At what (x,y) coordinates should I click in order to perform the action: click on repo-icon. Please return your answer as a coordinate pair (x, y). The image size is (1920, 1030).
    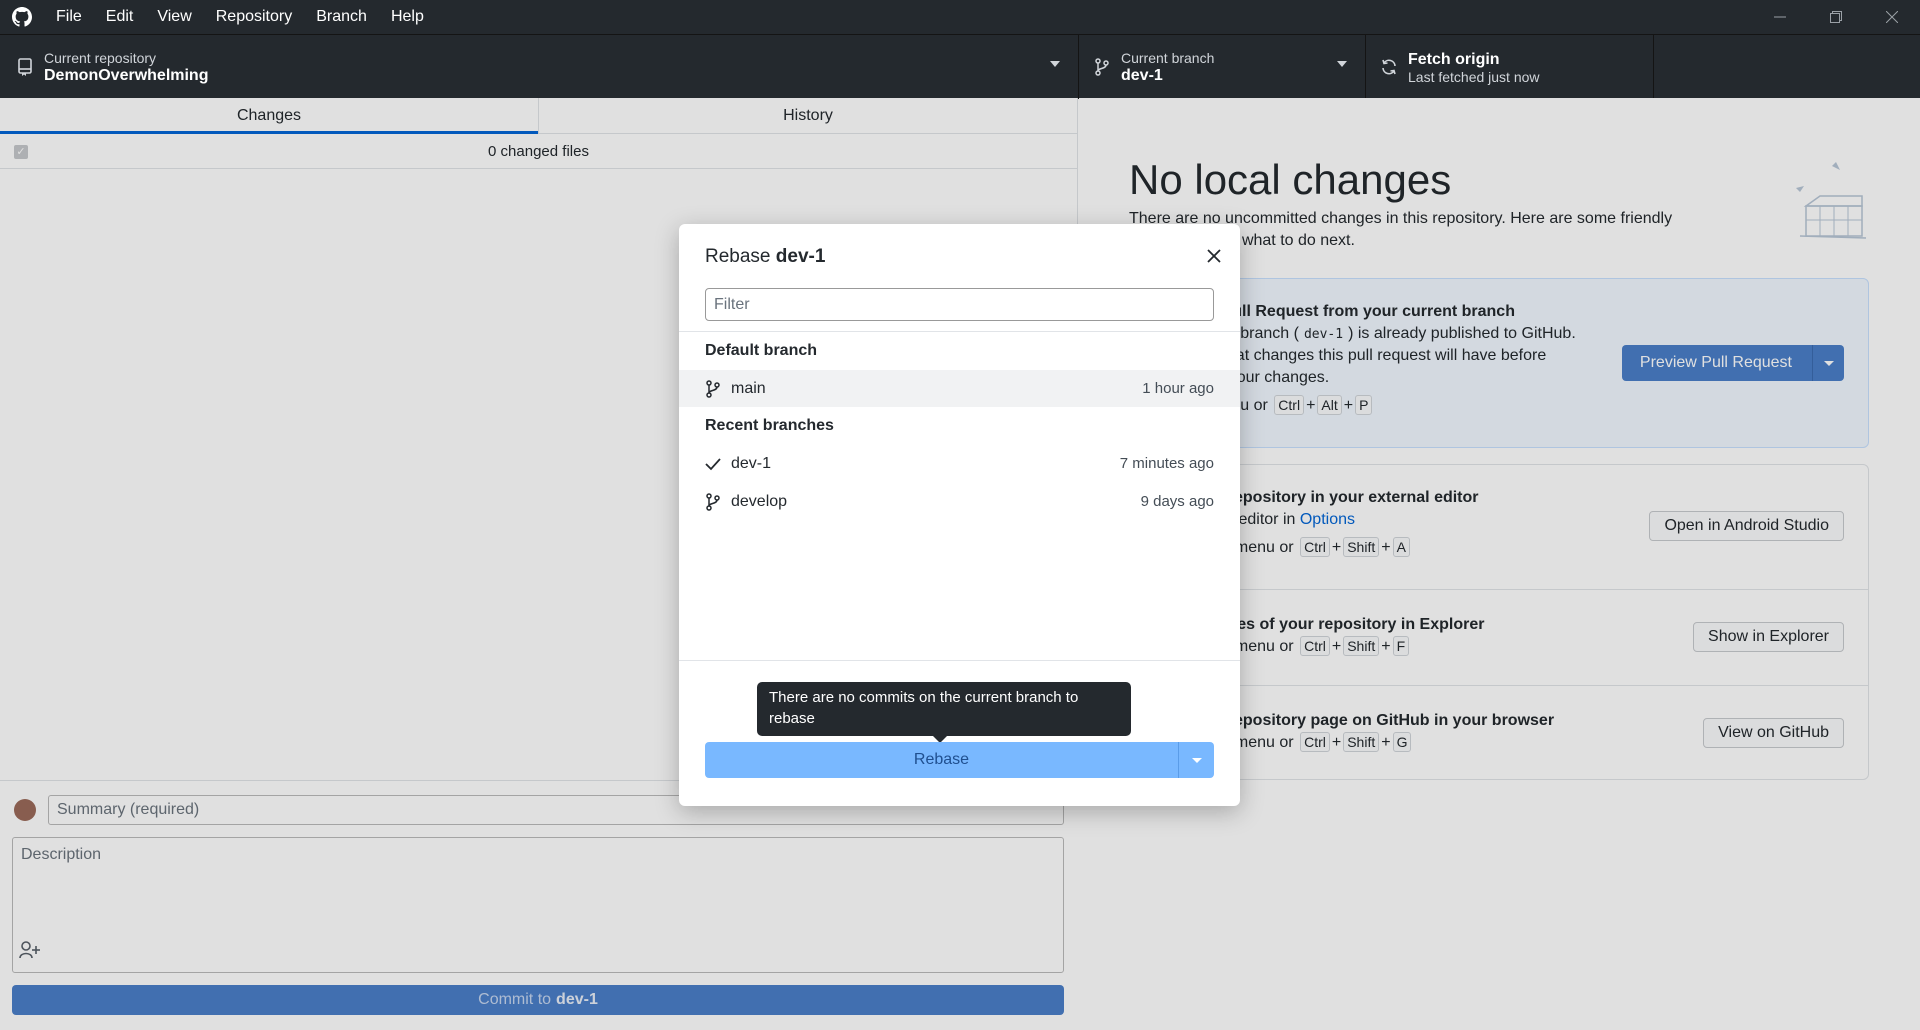
    Looking at the image, I should click on (25, 67).